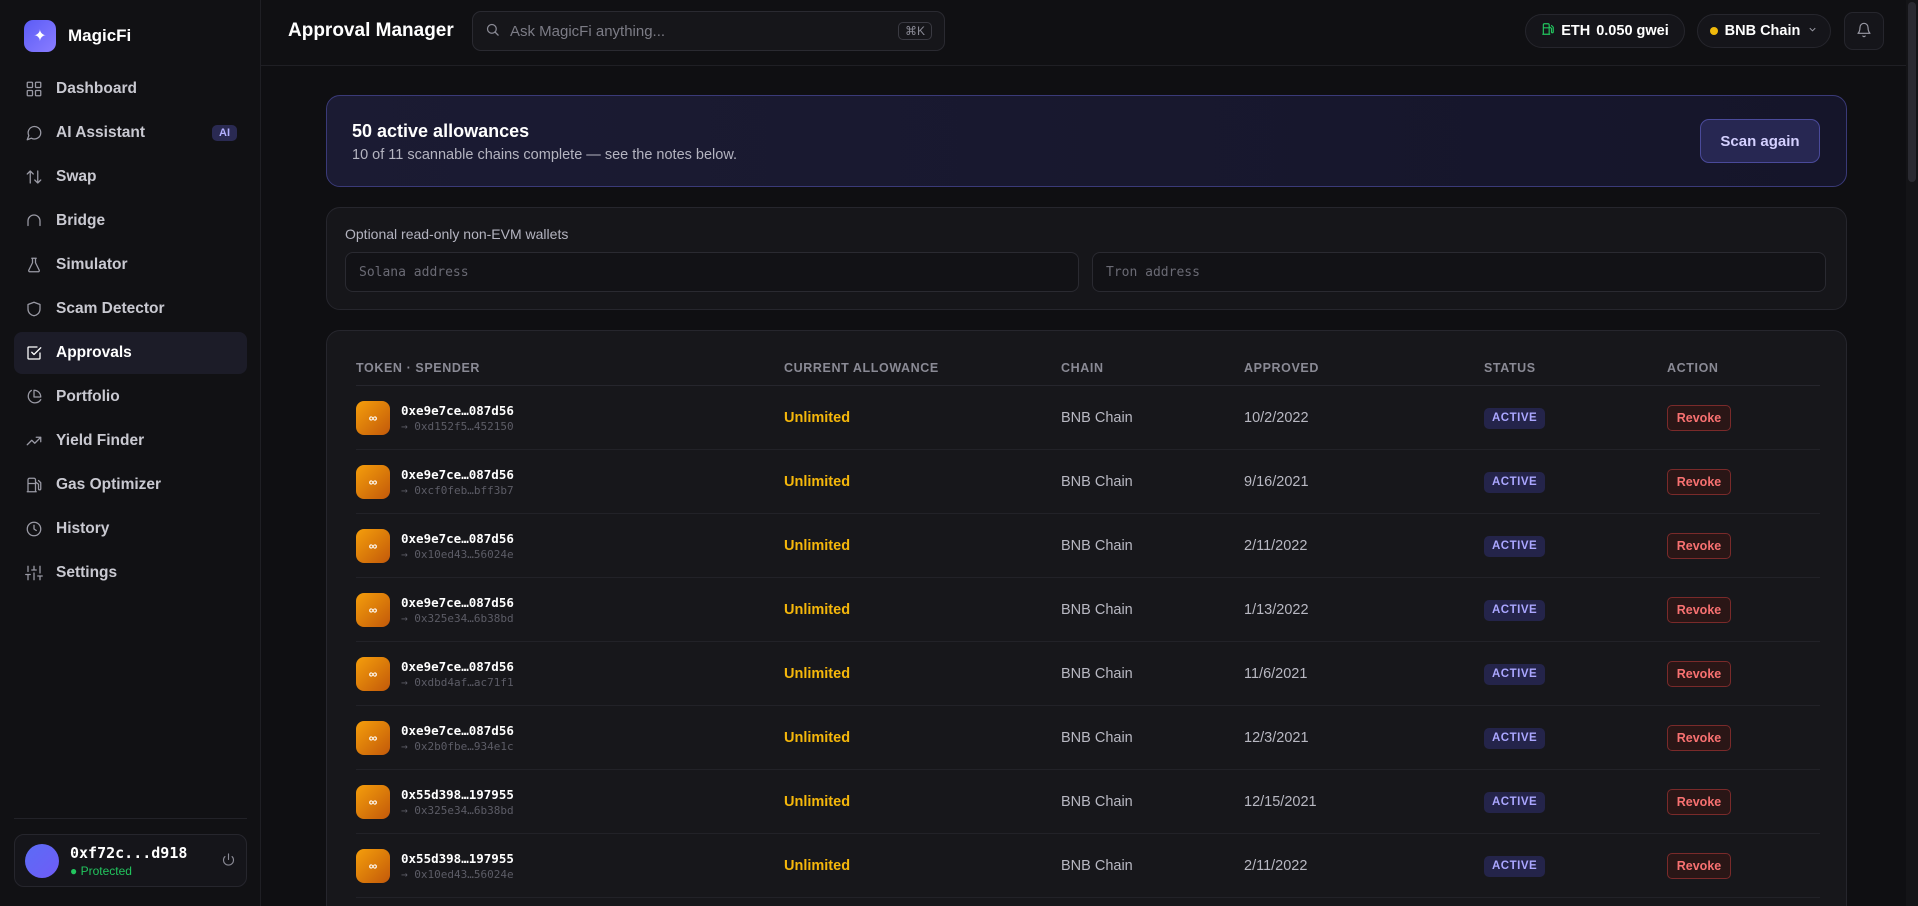 The width and height of the screenshot is (1918, 906). Describe the element at coordinates (130, 441) in the screenshot. I see `sidebar-item-yield-finder: Yield Finder` at that location.